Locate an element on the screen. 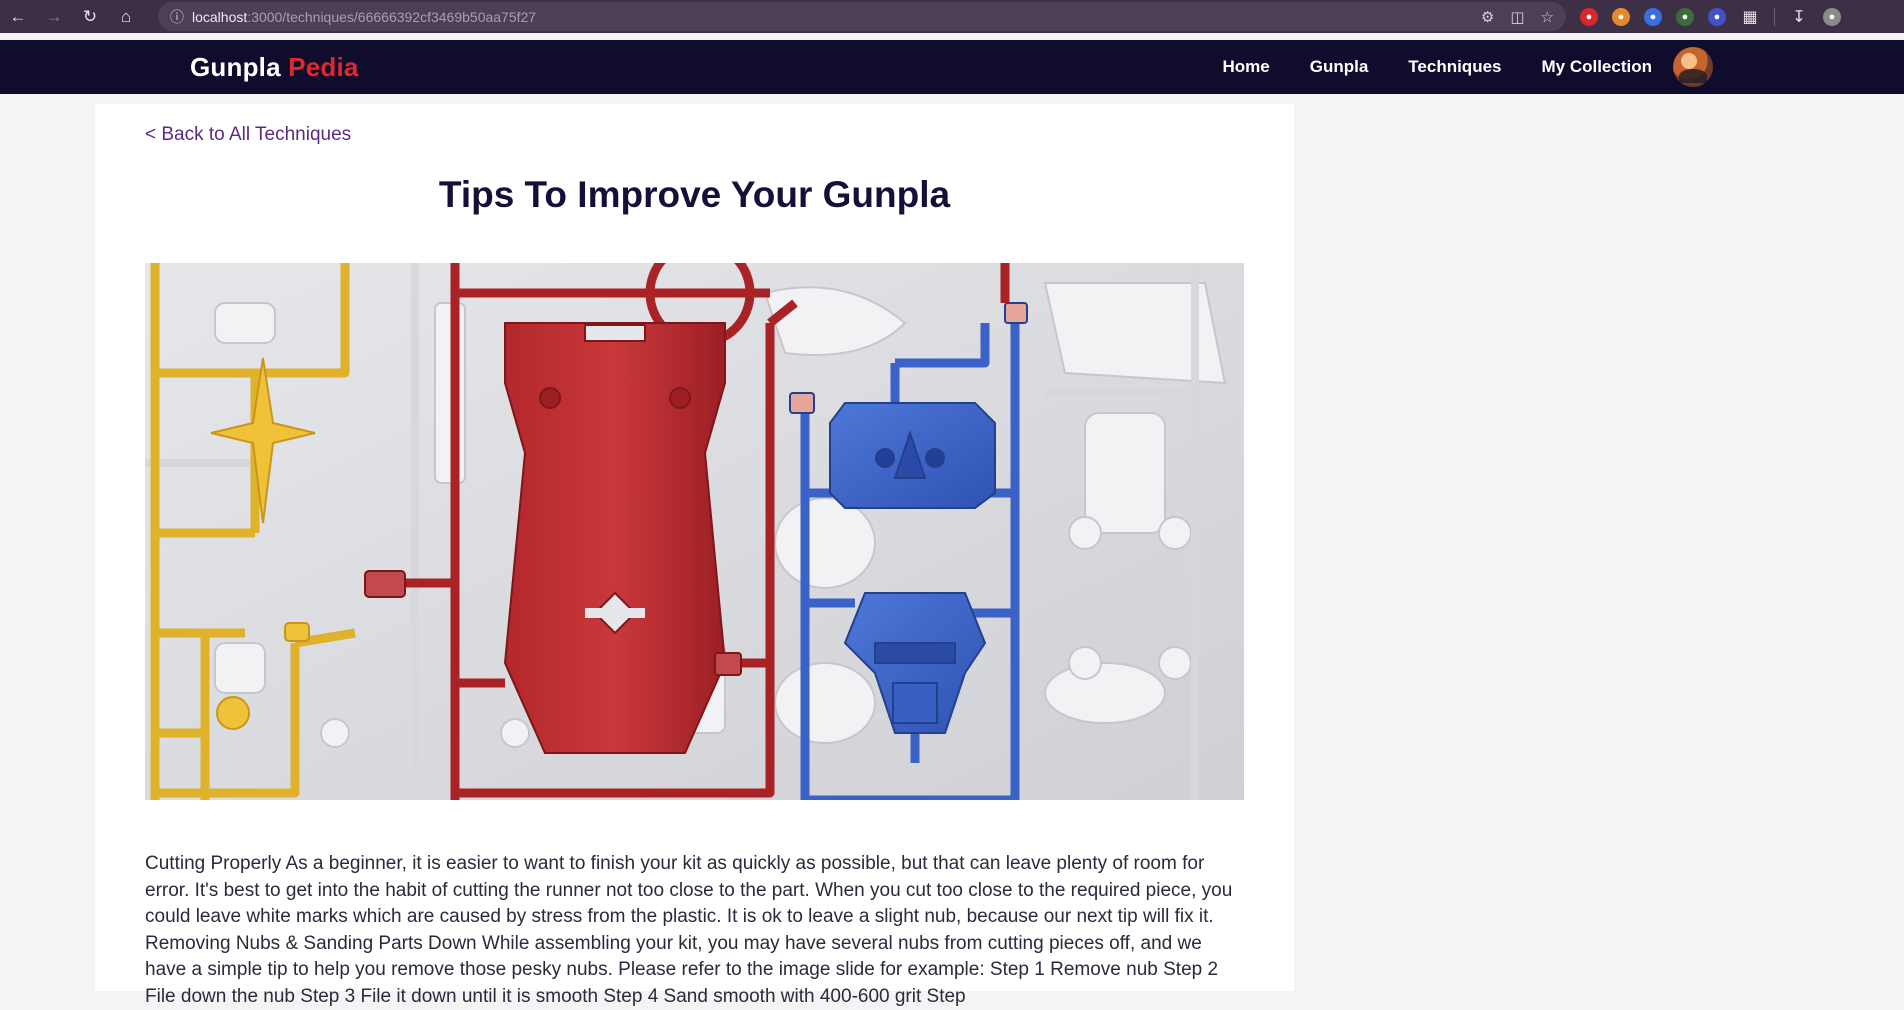 The image size is (1904, 1010). profile-icon: ● is located at coordinates (1832, 16).